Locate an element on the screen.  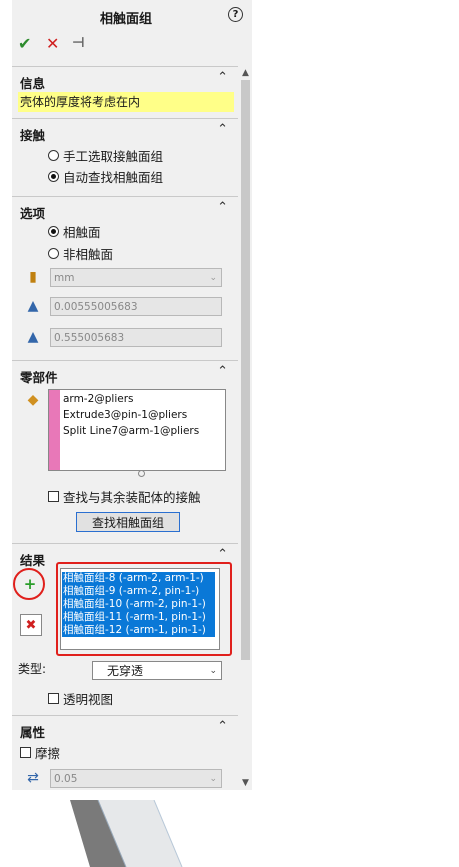
checkbox-transparent: 透明视图 is located at coordinates (80, 698).